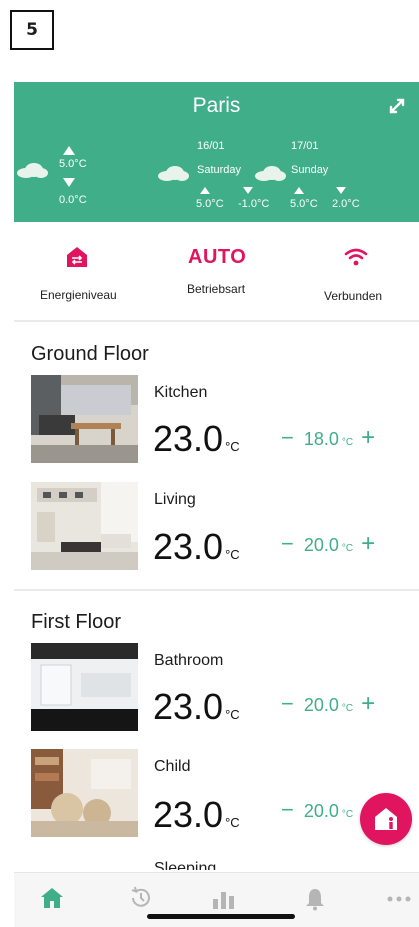 Image resolution: width=419 pixels, height=927 pixels. Describe the element at coordinates (185, 865) in the screenshot. I see `room-name: Sleeping` at that location.